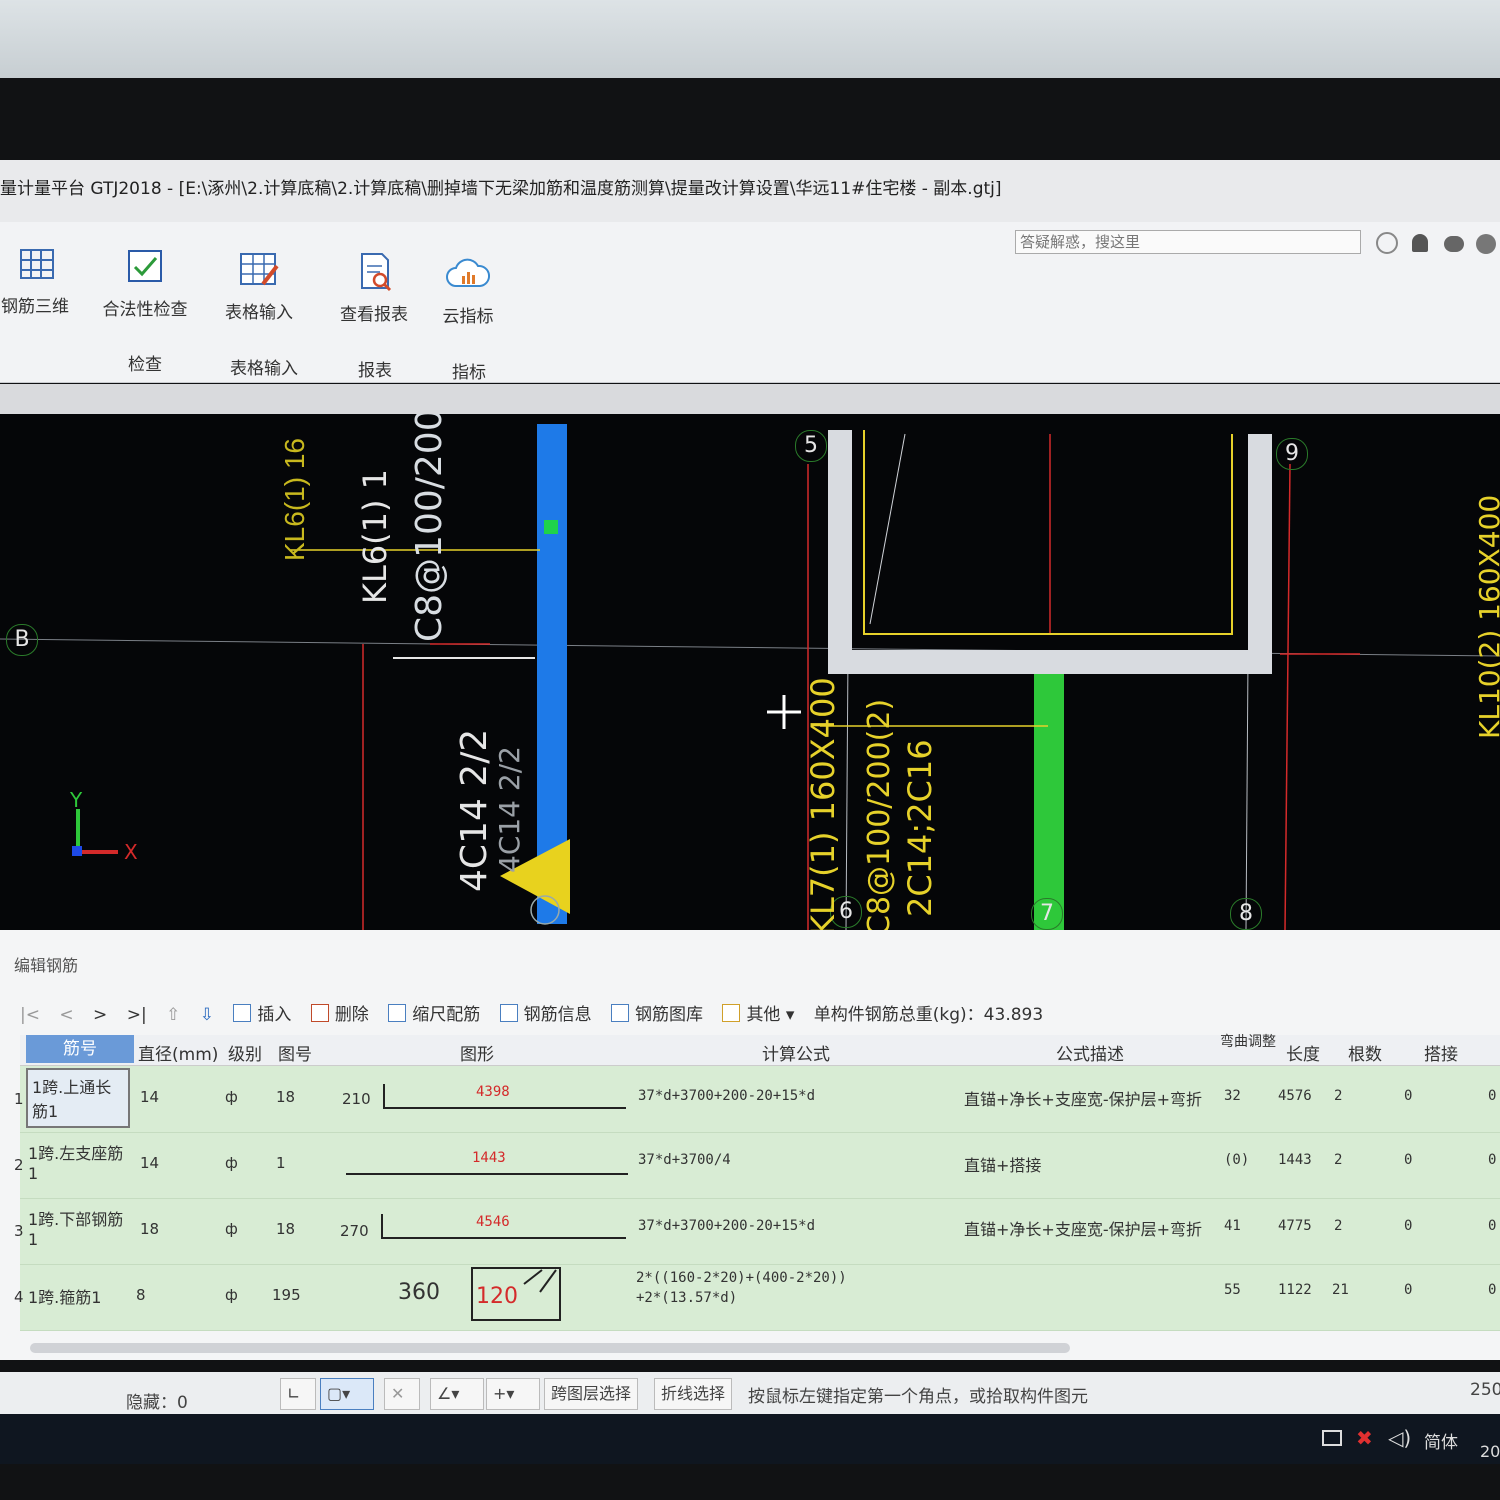  Describe the element at coordinates (1454, 244) in the screenshot. I see `chat-icon` at that location.